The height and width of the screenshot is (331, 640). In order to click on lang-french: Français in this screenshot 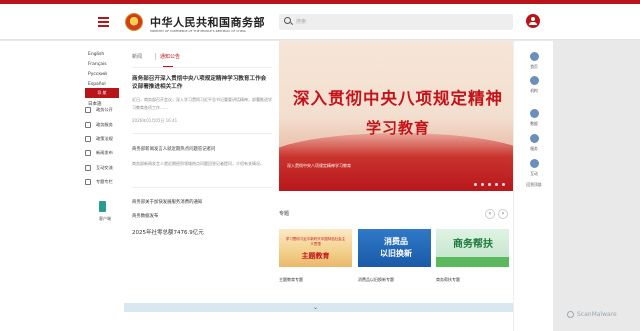, I will do `click(97, 65)`.